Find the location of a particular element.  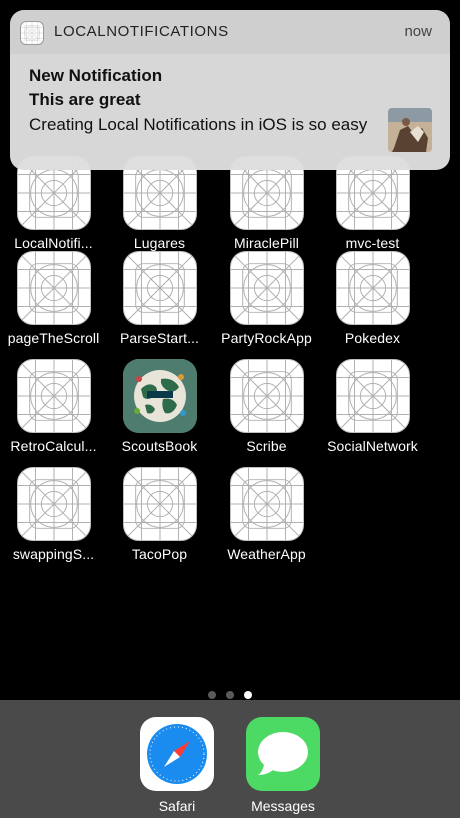

dock: Safari Messages is located at coordinates (230, 759).